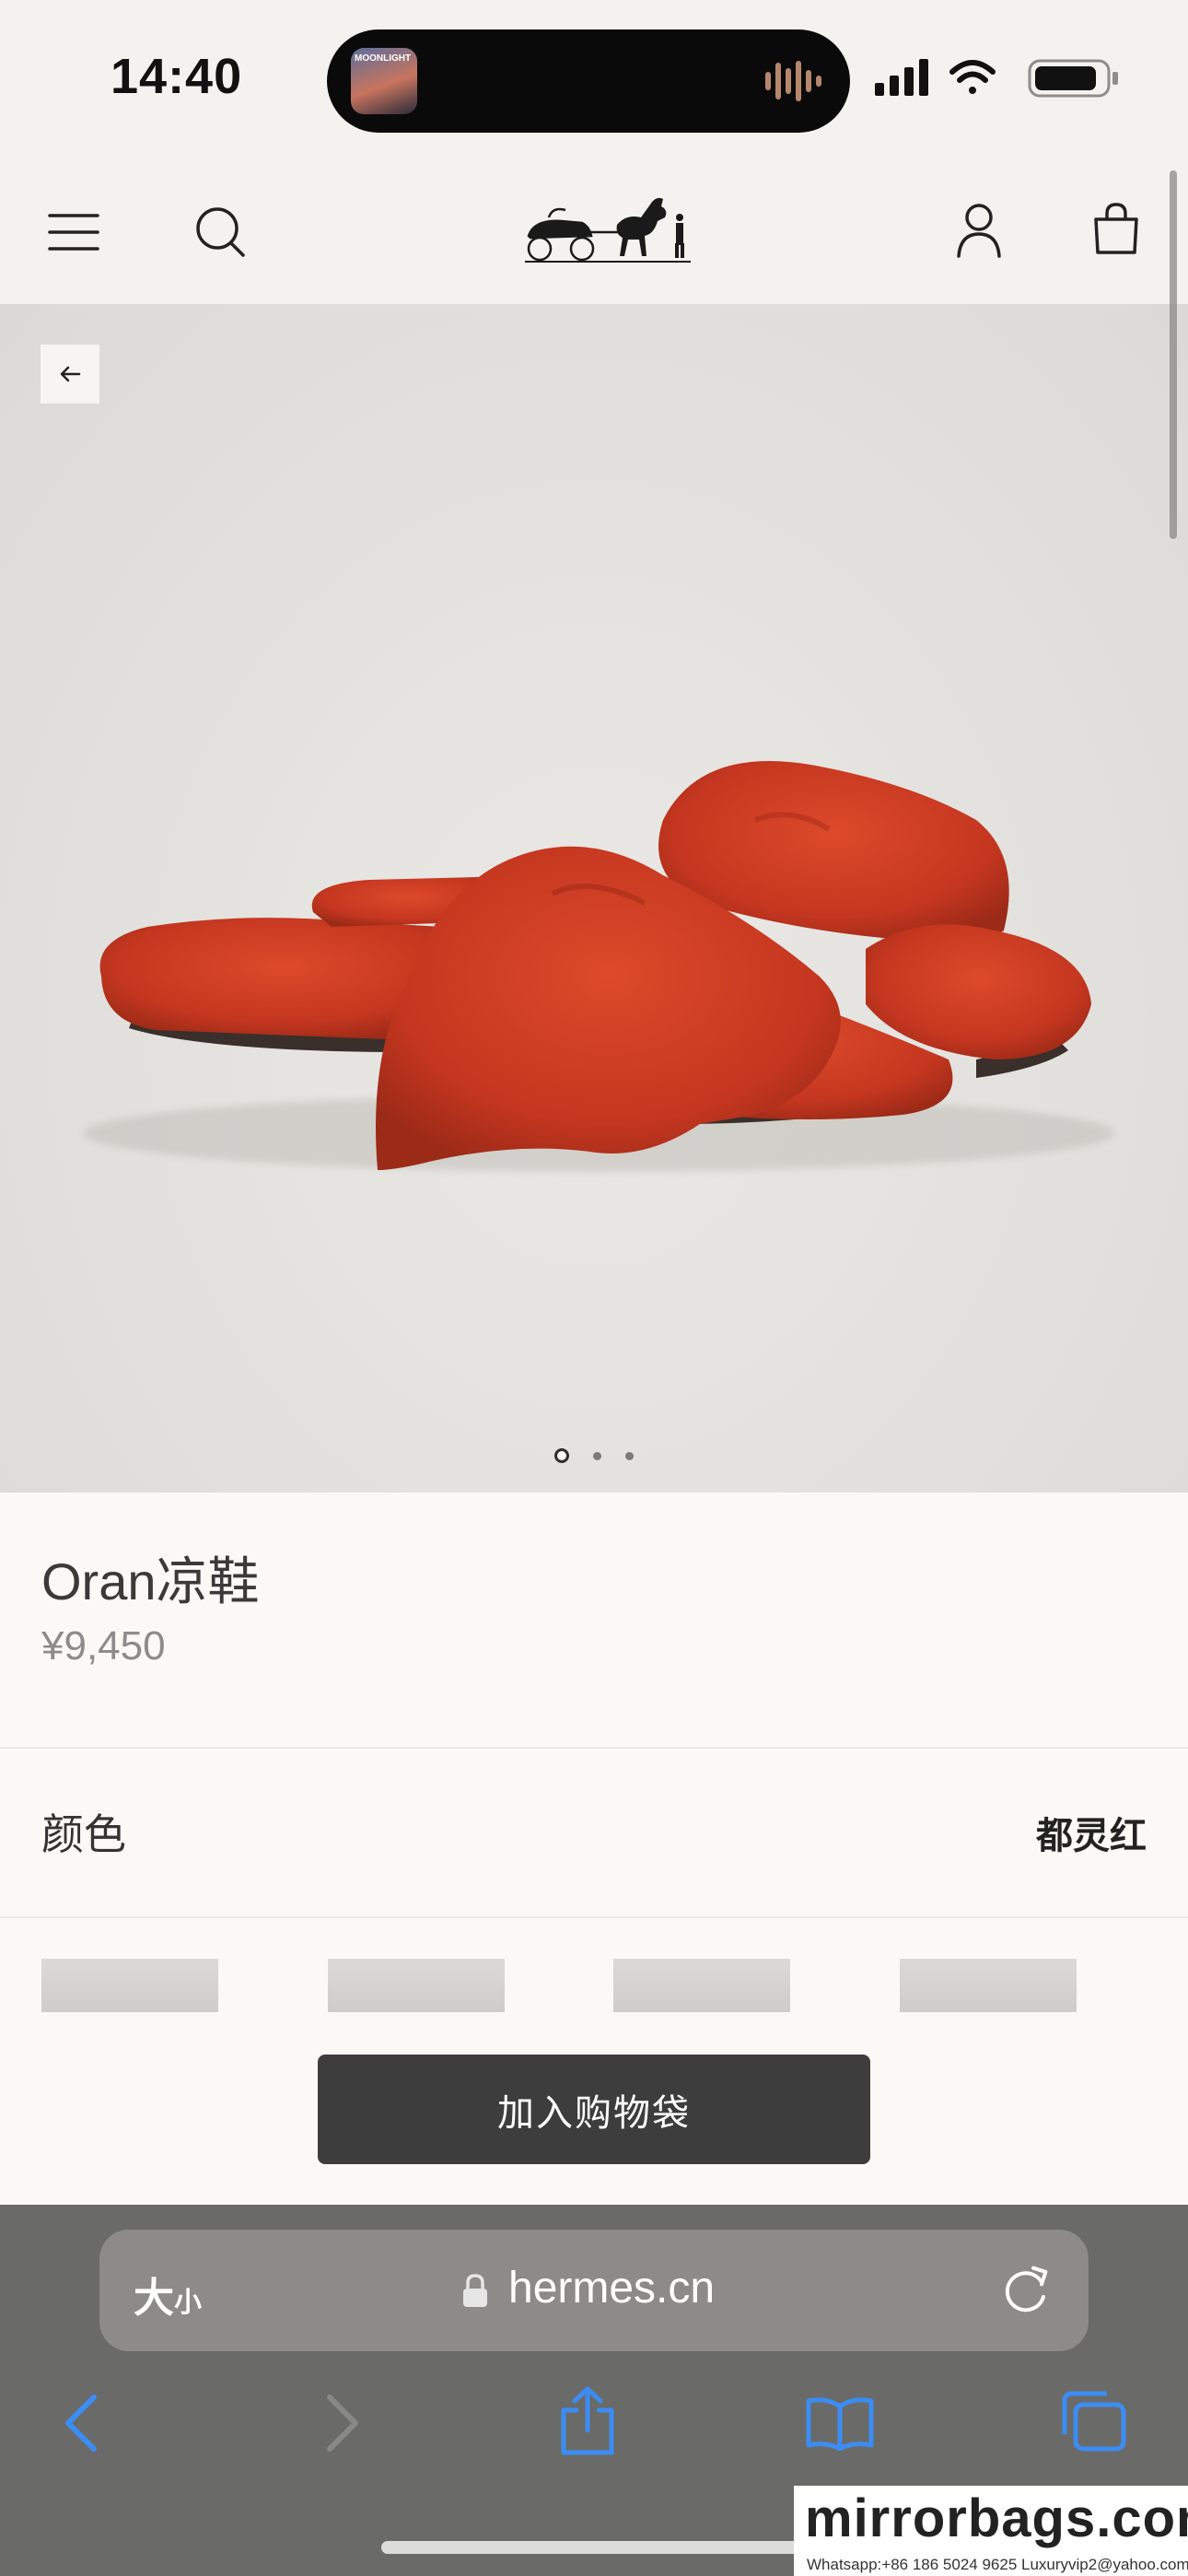  Describe the element at coordinates (1073, 78) in the screenshot. I see `battery-icon` at that location.